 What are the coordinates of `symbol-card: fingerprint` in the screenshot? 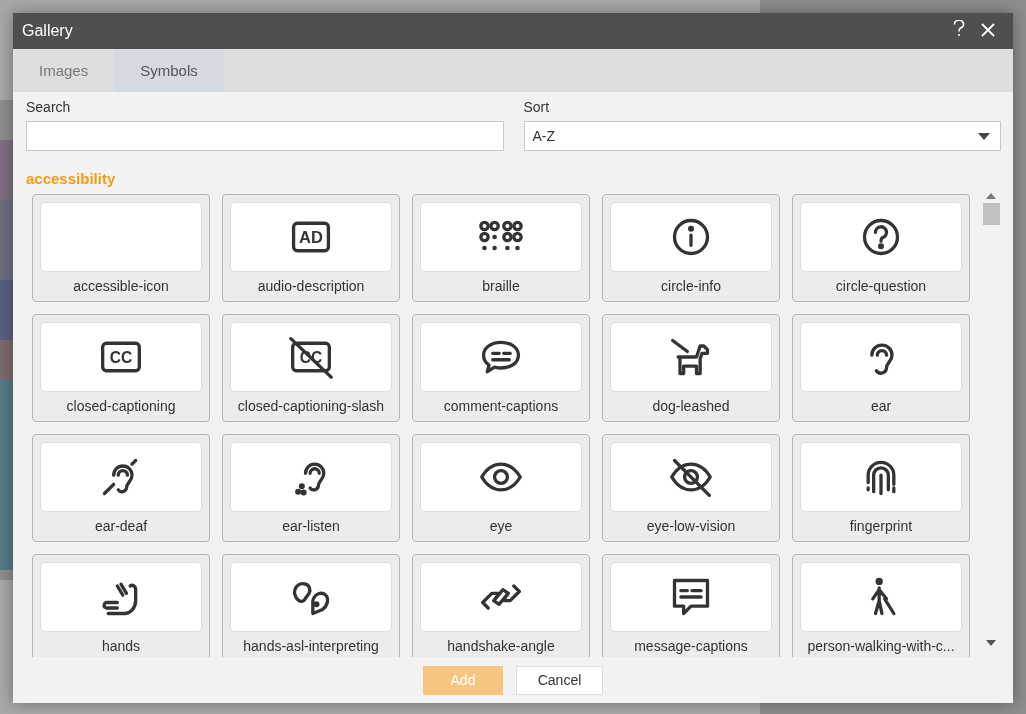 It's located at (881, 488).